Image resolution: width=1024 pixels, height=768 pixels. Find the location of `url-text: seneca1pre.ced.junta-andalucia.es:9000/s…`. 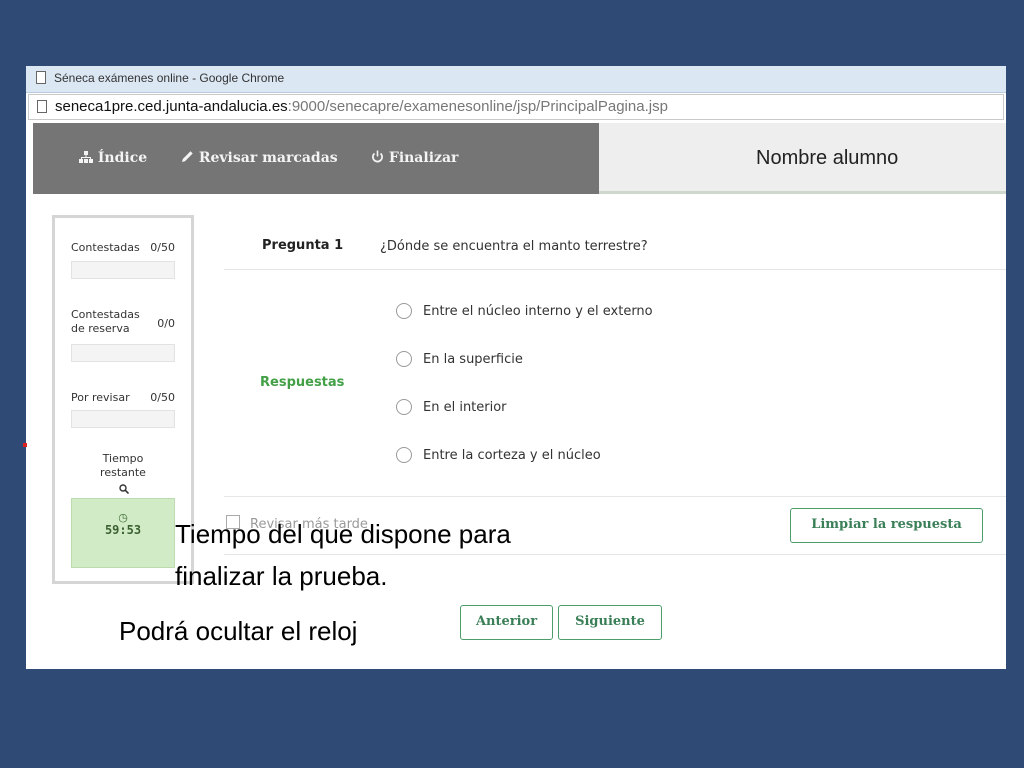

url-text: seneca1pre.ced.junta-andalucia.es:9000/s… is located at coordinates (361, 106).